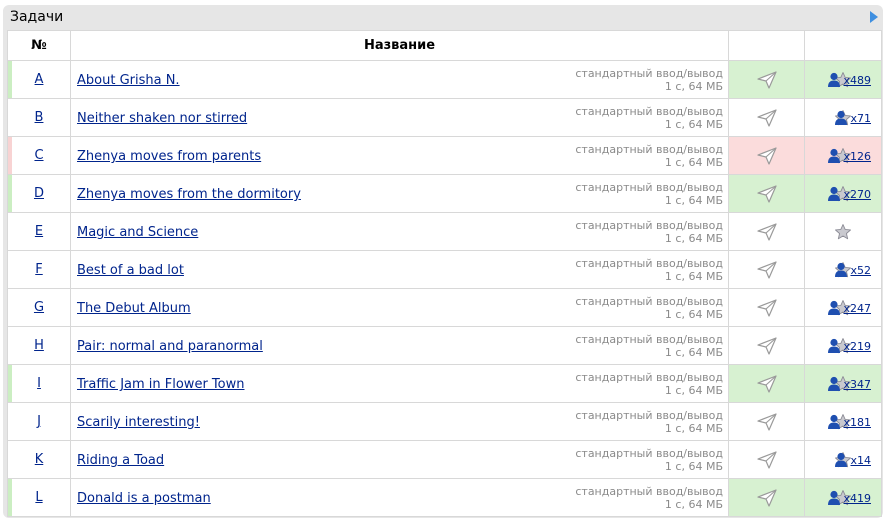  Describe the element at coordinates (399, 45) in the screenshot. I see `header-name: Название` at that location.